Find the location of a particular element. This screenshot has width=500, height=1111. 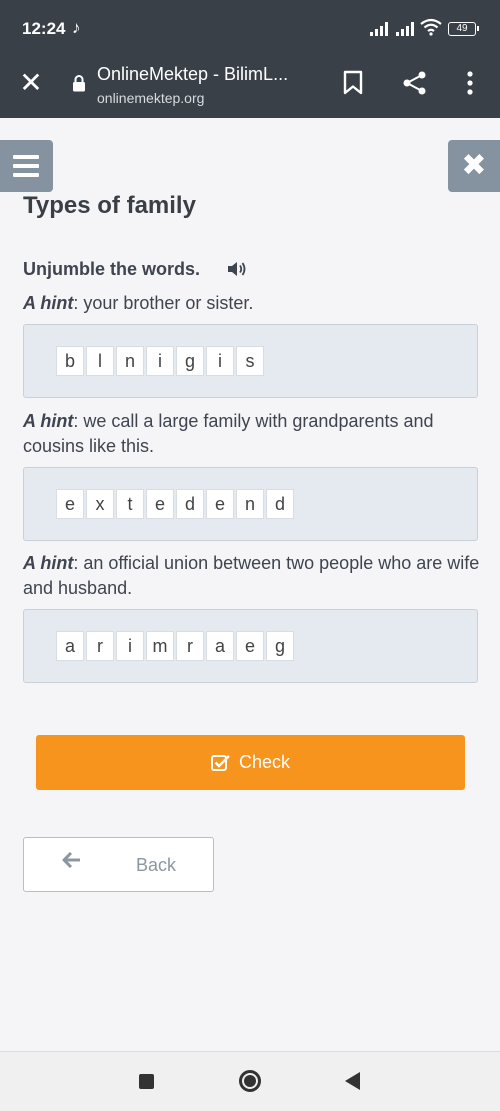

check-button: Check is located at coordinates (250, 762).